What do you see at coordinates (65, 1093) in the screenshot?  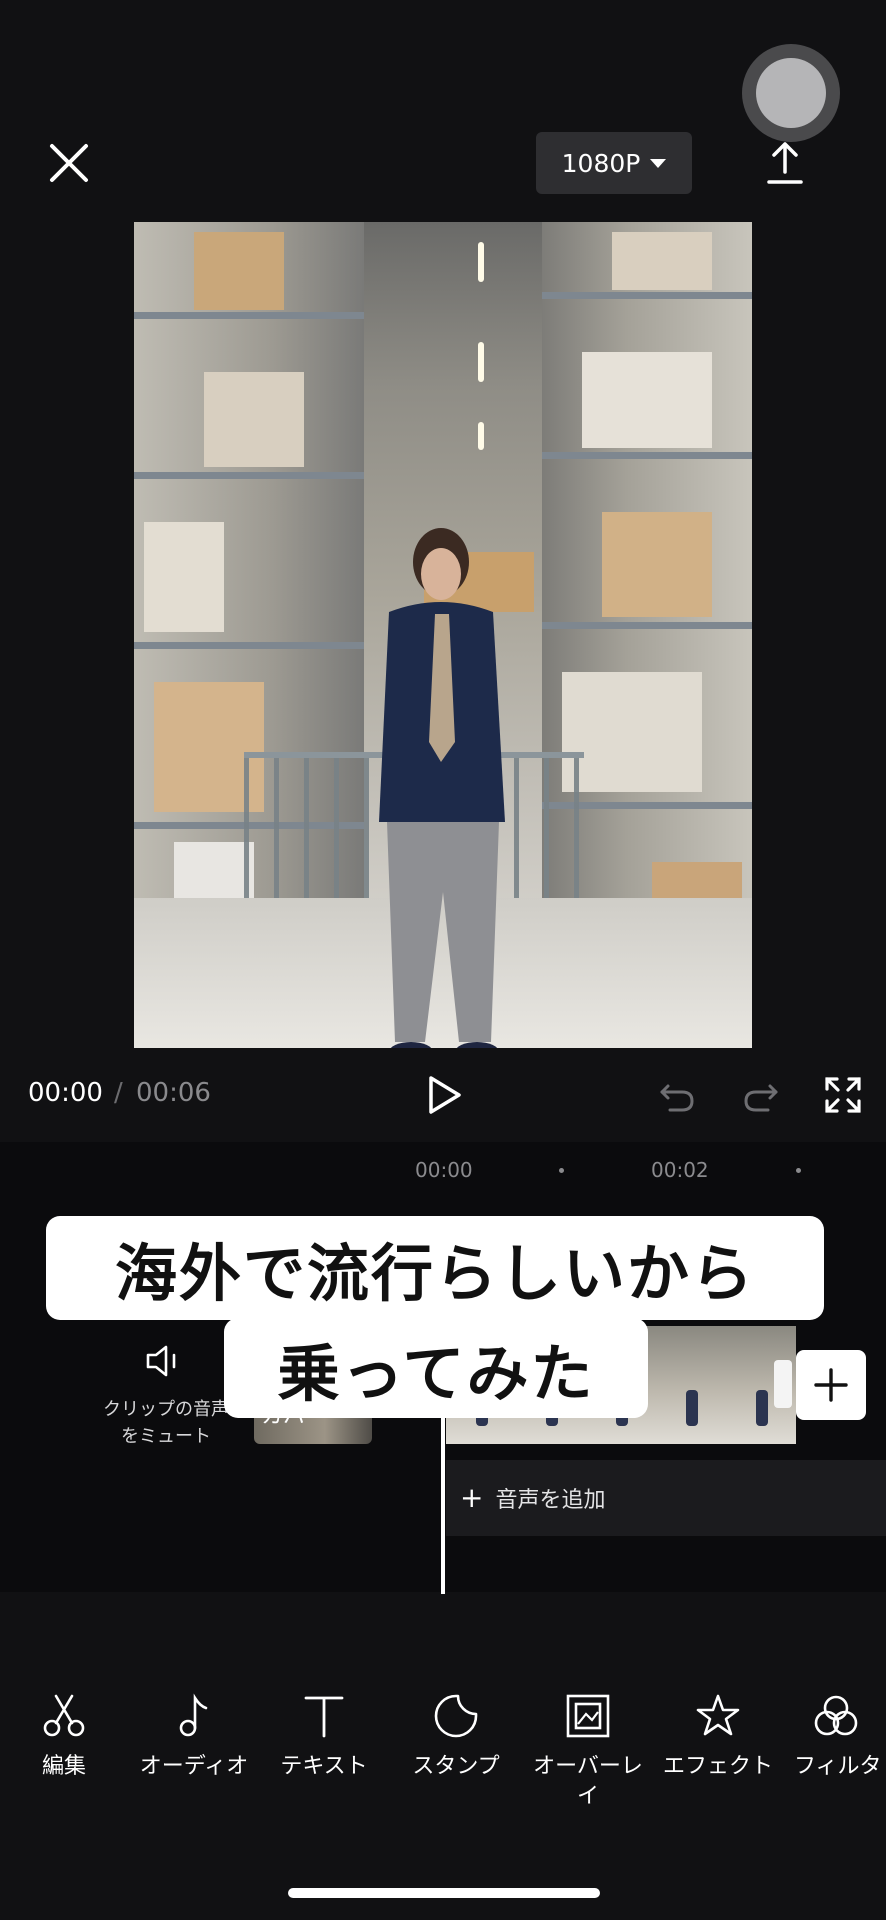 I see `current-time: 00:00` at bounding box center [65, 1093].